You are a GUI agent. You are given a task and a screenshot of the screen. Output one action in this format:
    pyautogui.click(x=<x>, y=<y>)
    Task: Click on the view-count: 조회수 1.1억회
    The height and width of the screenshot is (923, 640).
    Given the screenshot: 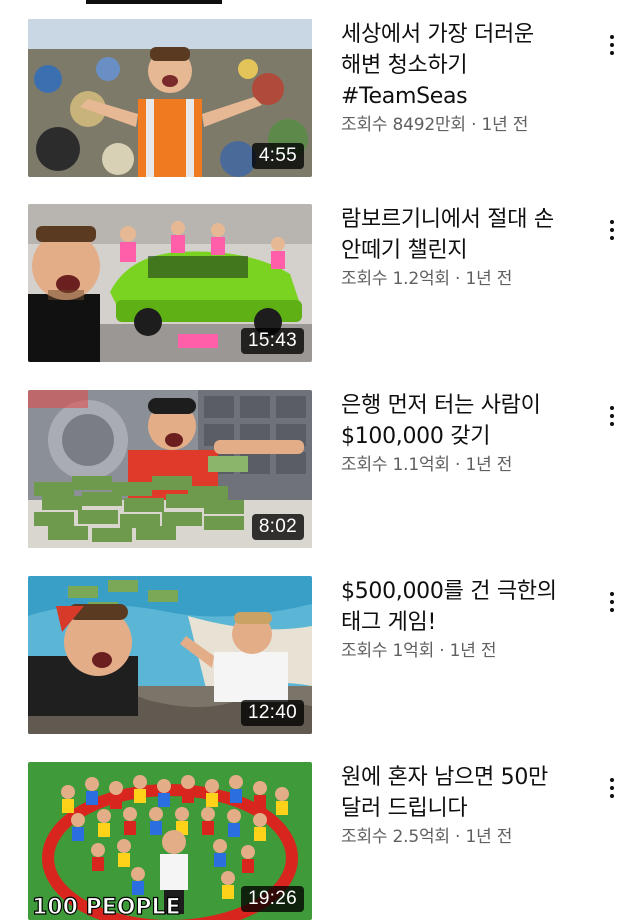 What is the action you would take?
    pyautogui.click(x=395, y=465)
    